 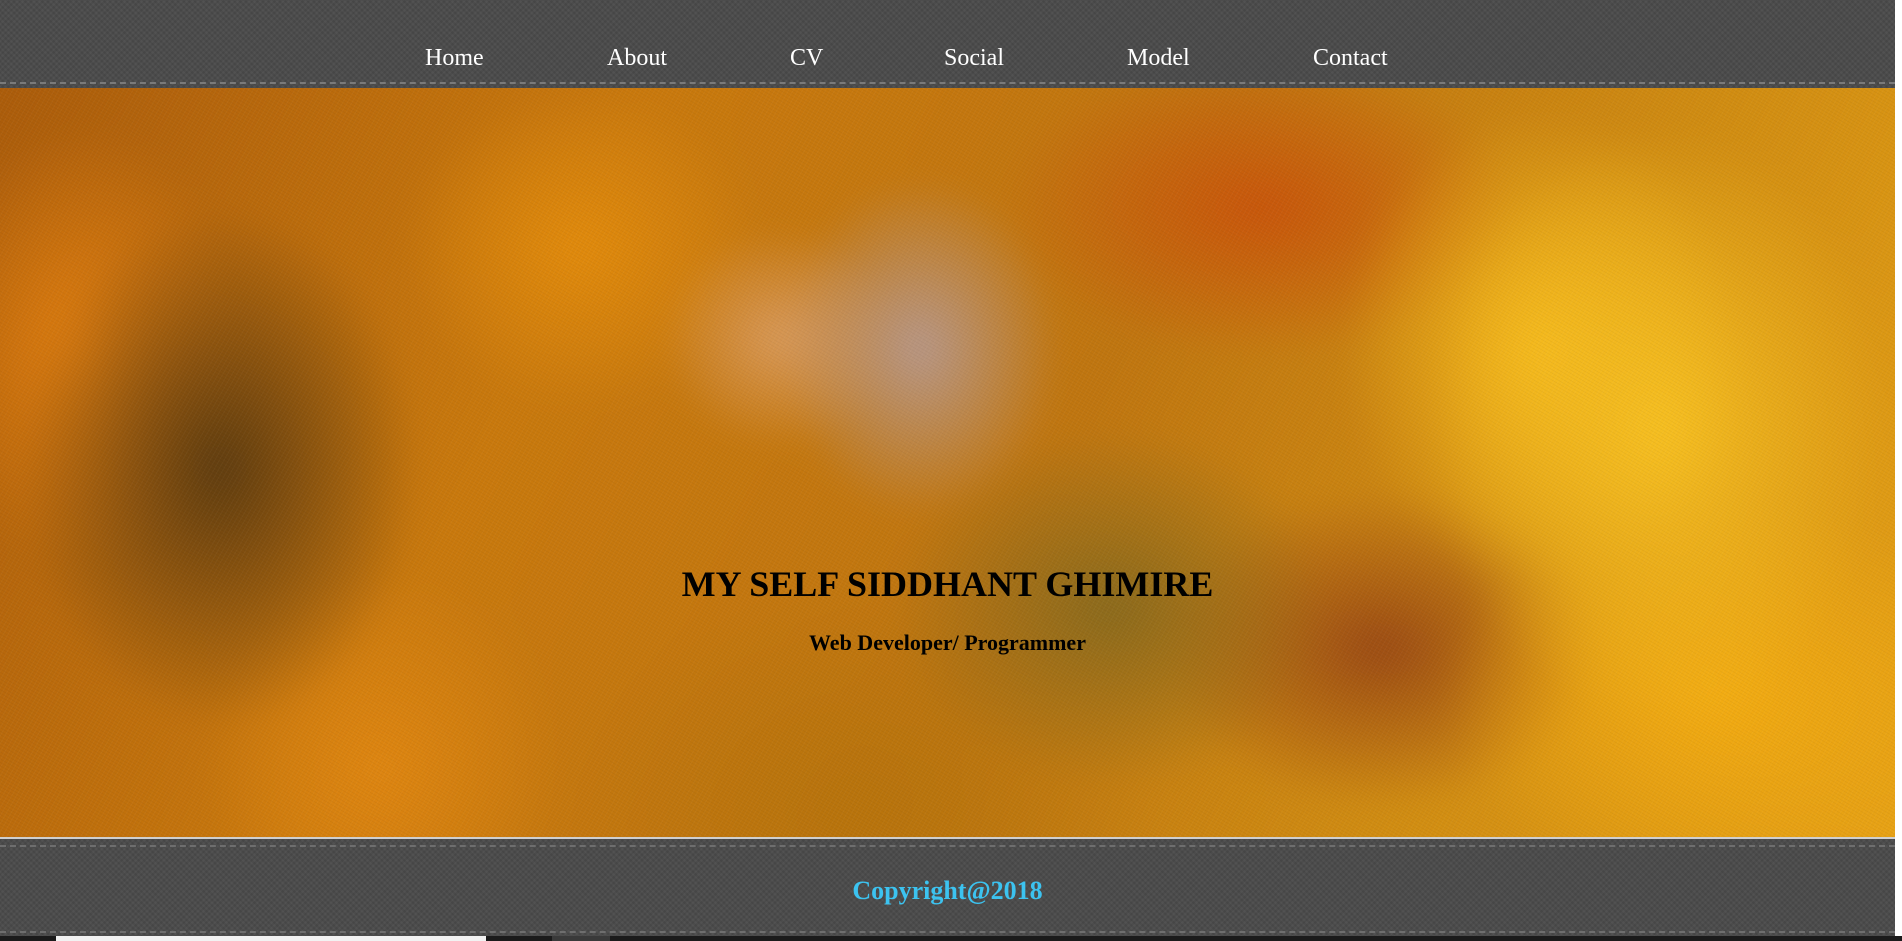 I want to click on nav-item-model: Model, so click(x=1158, y=58).